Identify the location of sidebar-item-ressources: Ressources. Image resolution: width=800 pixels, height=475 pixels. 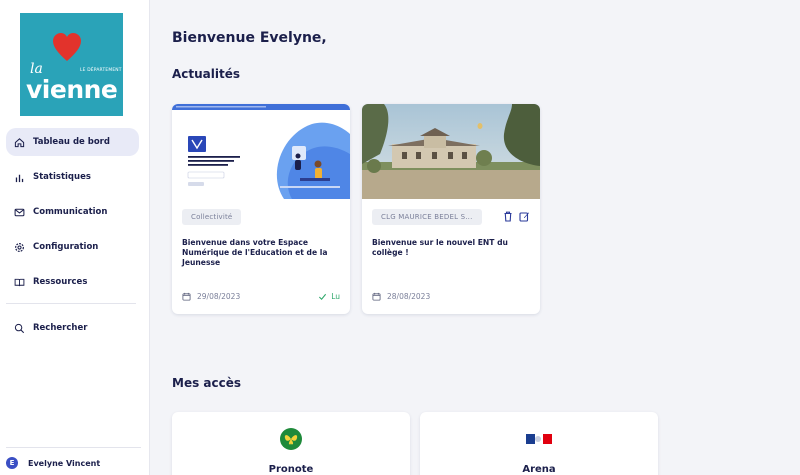
(72, 282).